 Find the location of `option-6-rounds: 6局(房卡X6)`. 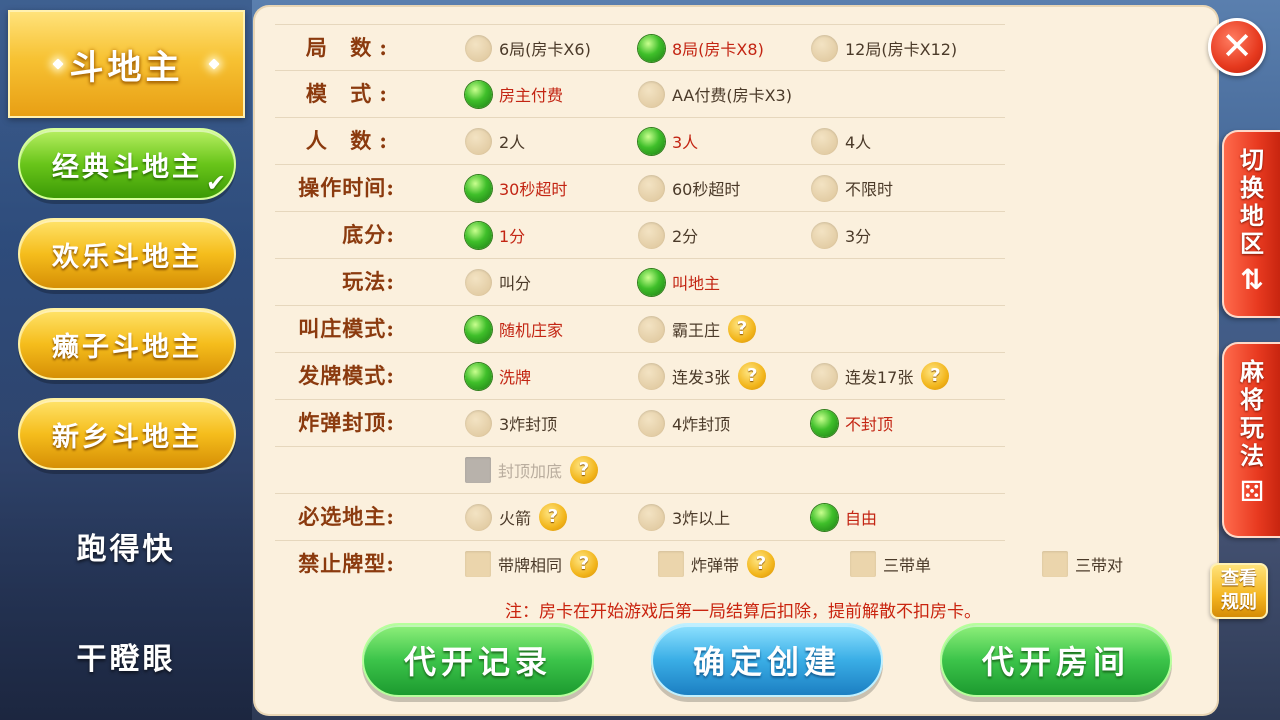

option-6-rounds: 6局(房卡X6) is located at coordinates (528, 48).